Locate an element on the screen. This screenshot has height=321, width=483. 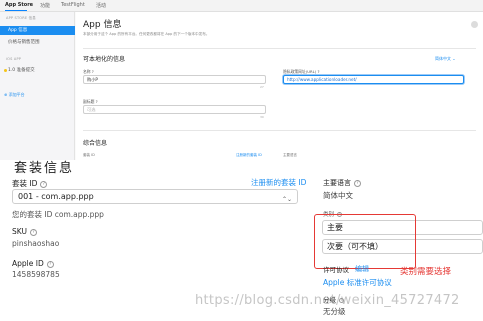
status-dot-icon is located at coordinates (5, 70).